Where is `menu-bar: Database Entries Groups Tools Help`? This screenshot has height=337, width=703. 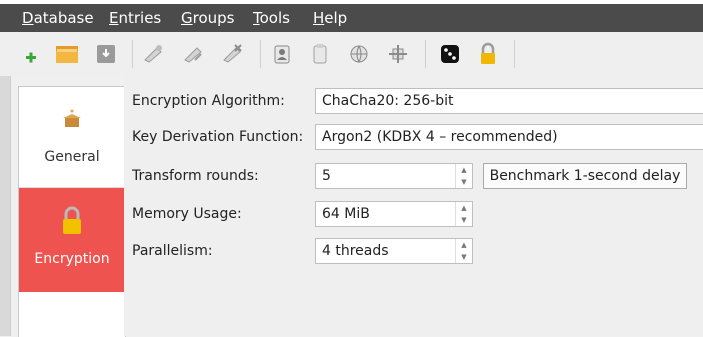
menu-bar: Database Entries Groups Tools Help is located at coordinates (351, 18).